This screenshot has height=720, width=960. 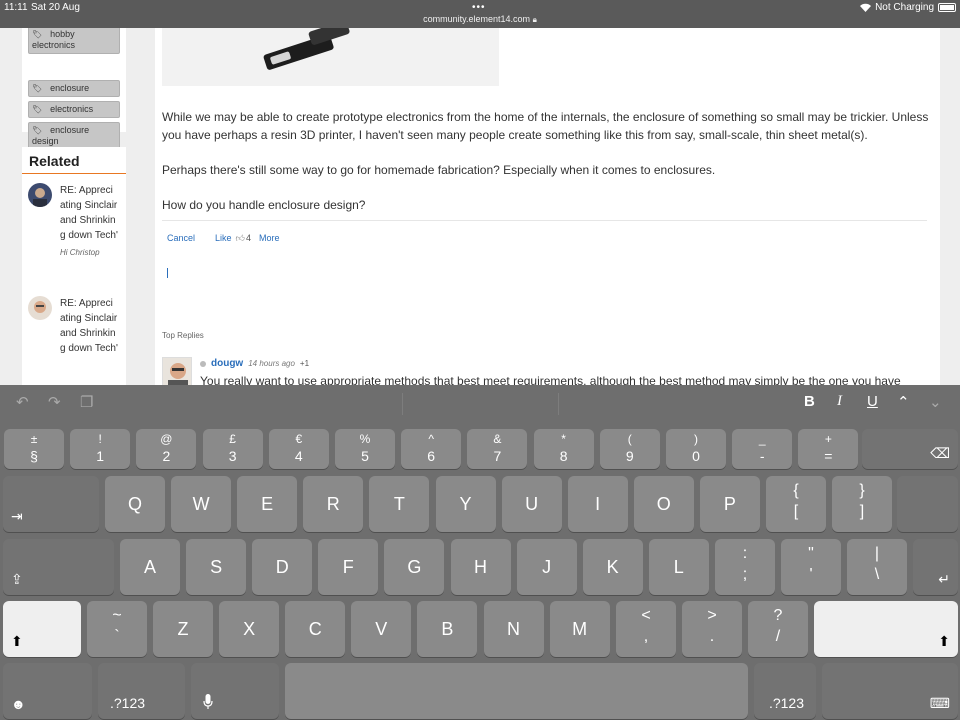 What do you see at coordinates (249, 629) in the screenshot?
I see `key-x: X` at bounding box center [249, 629].